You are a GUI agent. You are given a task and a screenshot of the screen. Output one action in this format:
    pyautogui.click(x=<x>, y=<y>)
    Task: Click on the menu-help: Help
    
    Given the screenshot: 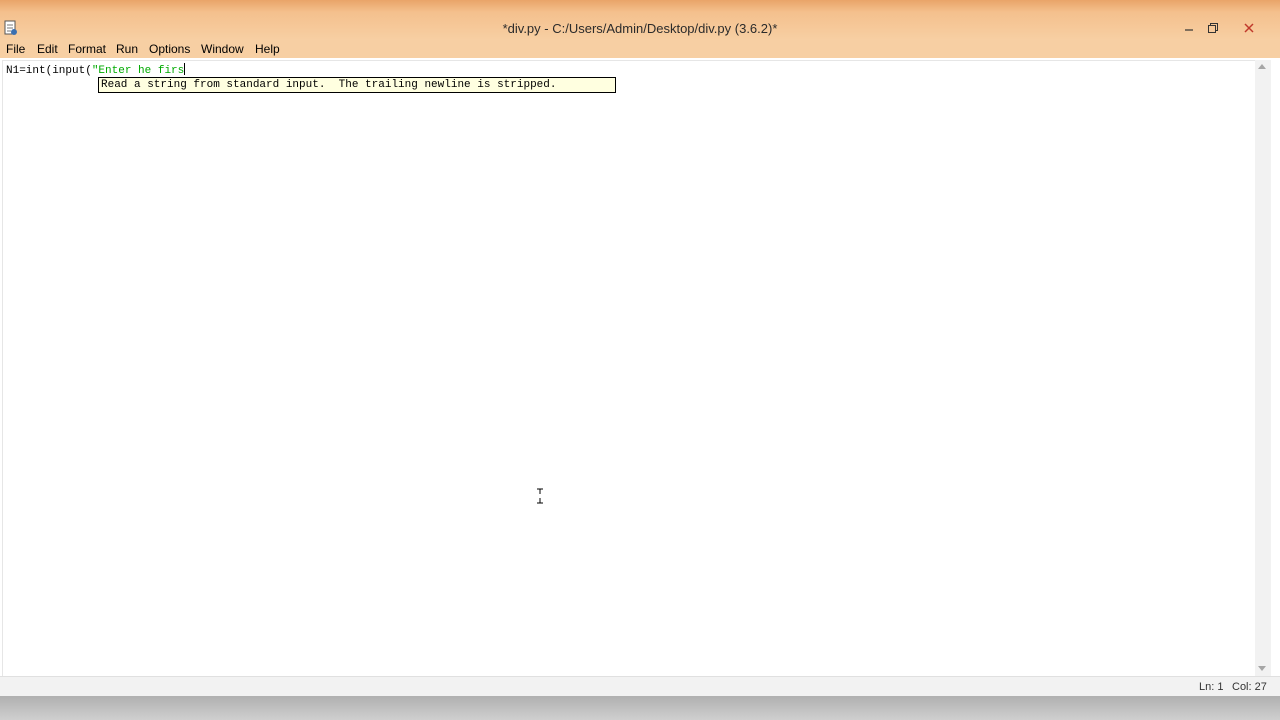 What is the action you would take?
    pyautogui.click(x=267, y=49)
    